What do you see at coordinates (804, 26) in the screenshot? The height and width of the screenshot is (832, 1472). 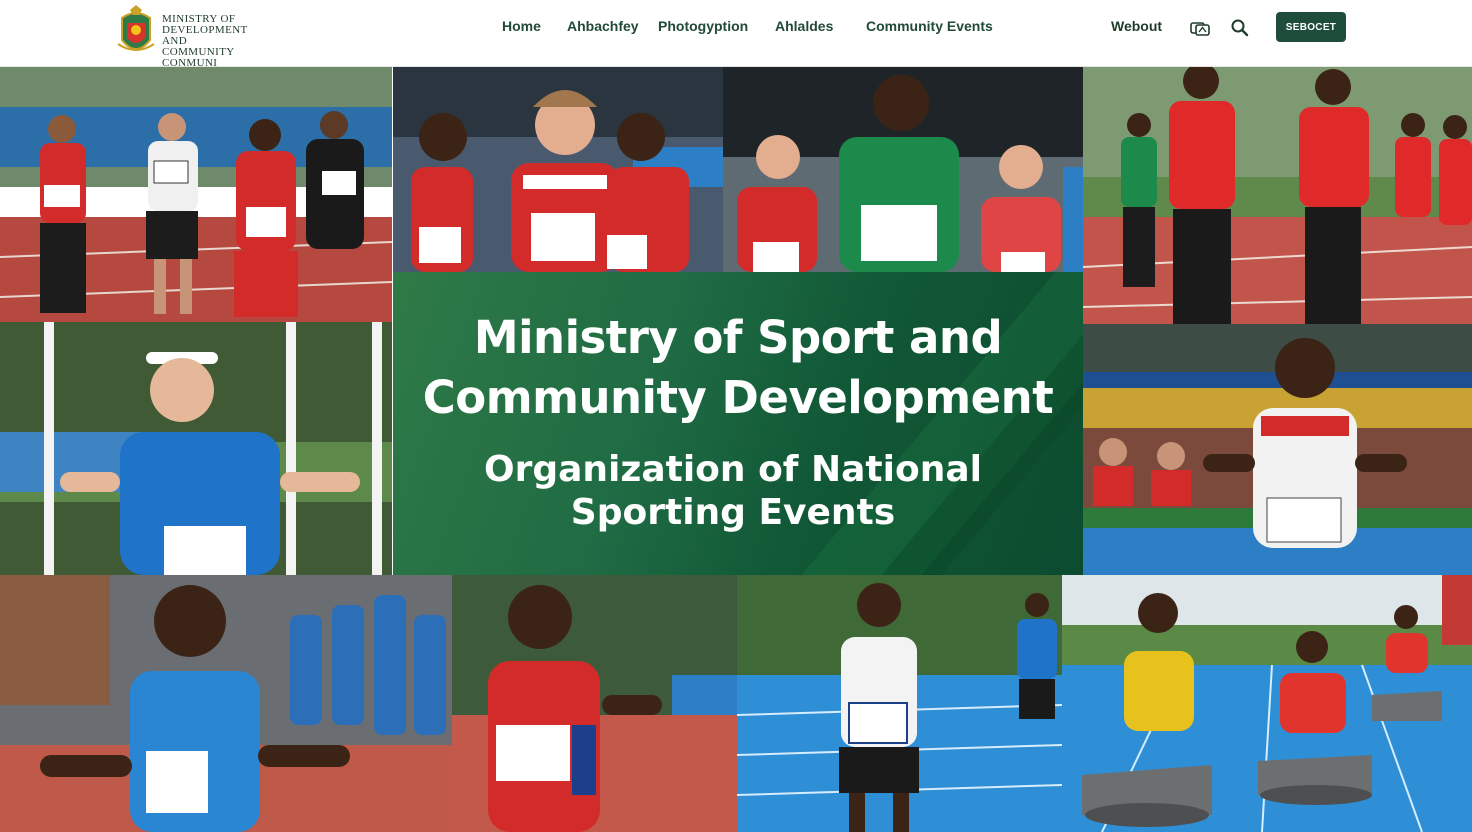 I see `nav-item-ahlaldes: Ahlaldes` at bounding box center [804, 26].